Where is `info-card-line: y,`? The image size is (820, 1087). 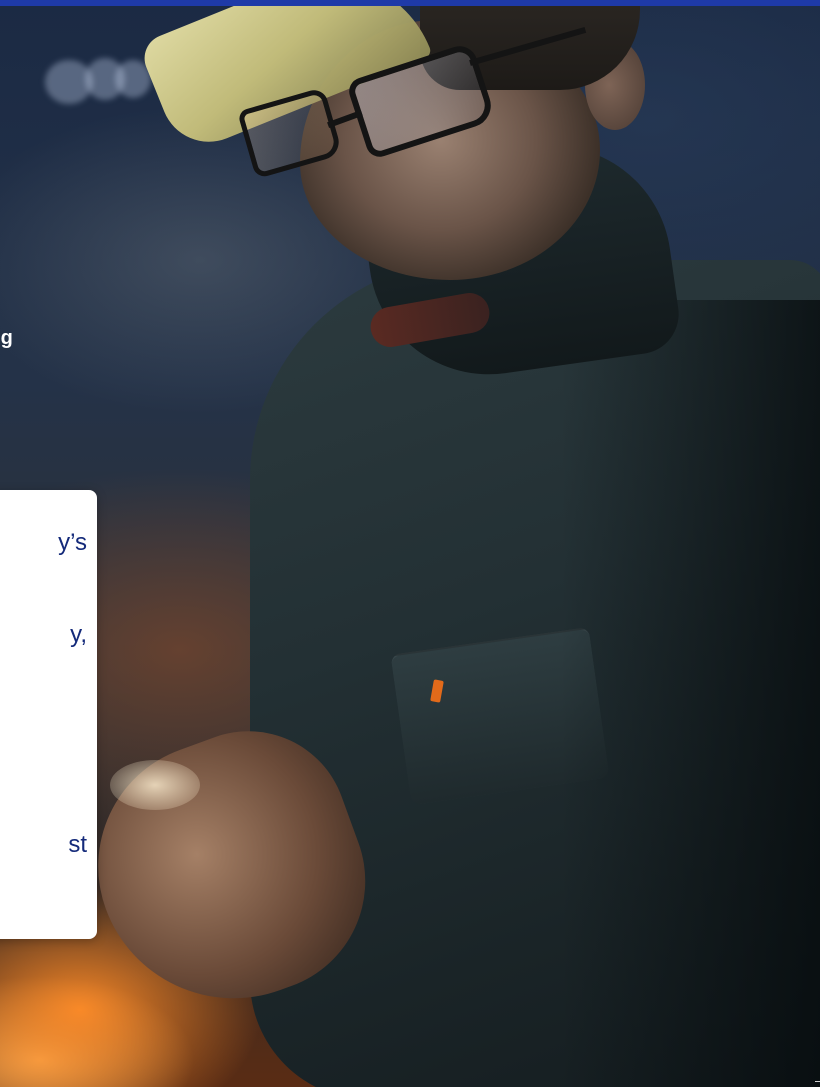
info-card-line: y, is located at coordinates (78, 634).